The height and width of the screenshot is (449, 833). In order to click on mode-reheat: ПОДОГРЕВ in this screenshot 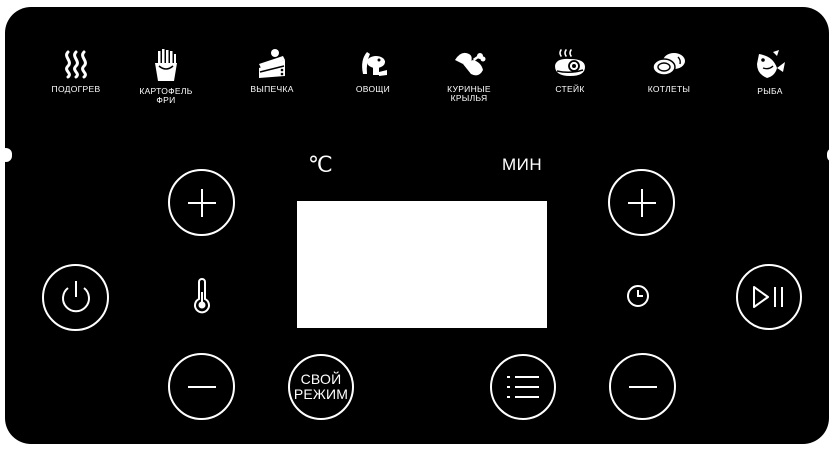, I will do `click(76, 71)`.